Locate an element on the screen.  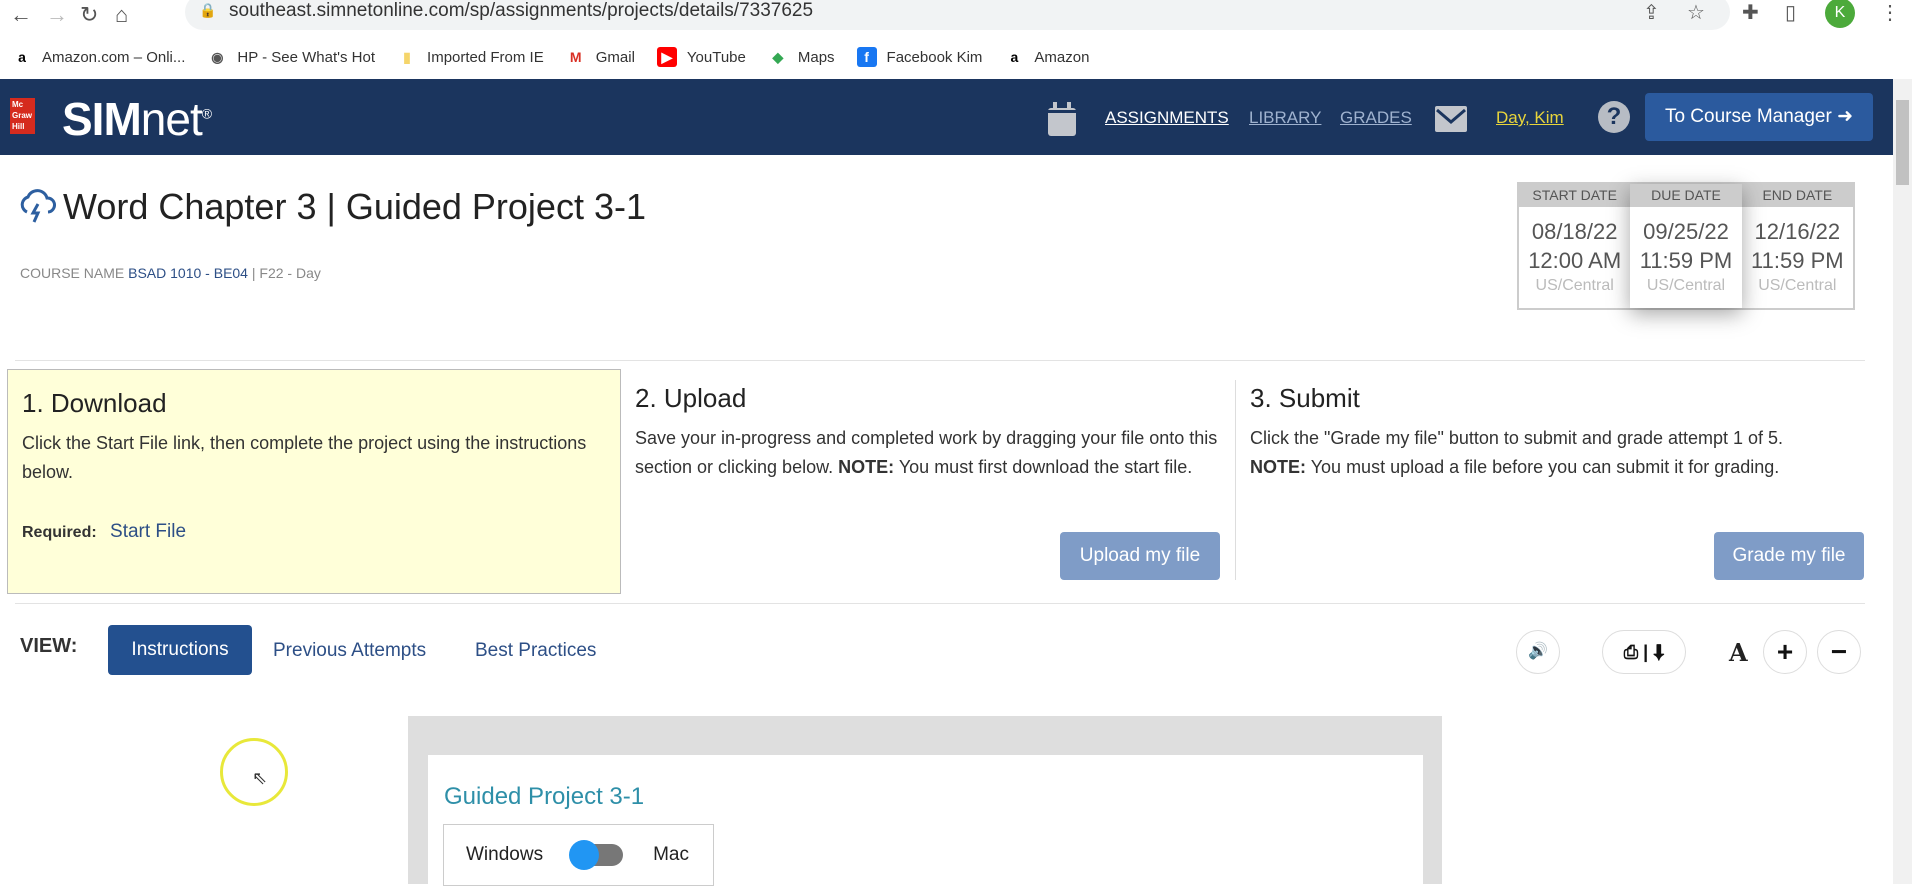
date-column: DUE DATE 09/25/22 11:59 PM US/Central is located at coordinates (1686, 246).